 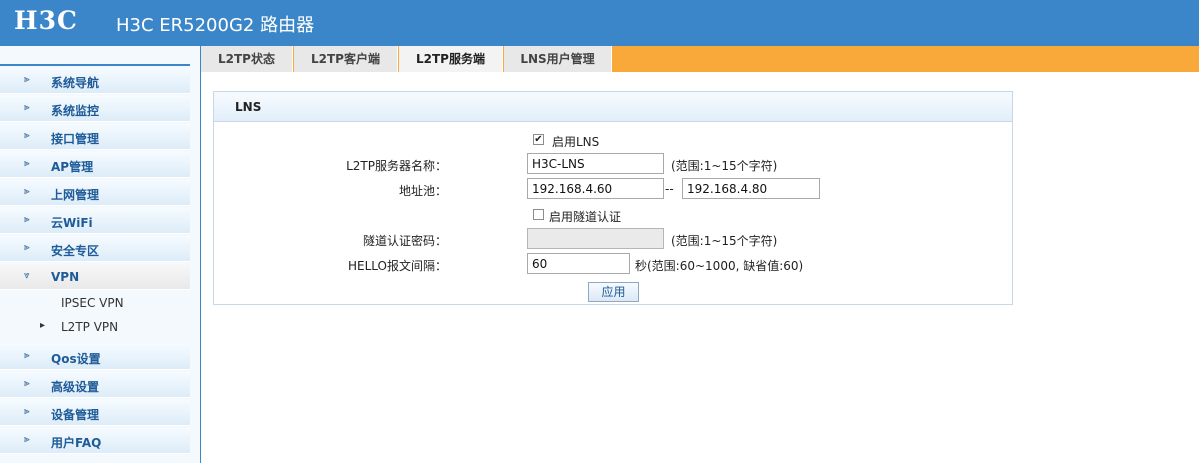 I want to click on sidebar-item-label: 接口管理, so click(x=75, y=139).